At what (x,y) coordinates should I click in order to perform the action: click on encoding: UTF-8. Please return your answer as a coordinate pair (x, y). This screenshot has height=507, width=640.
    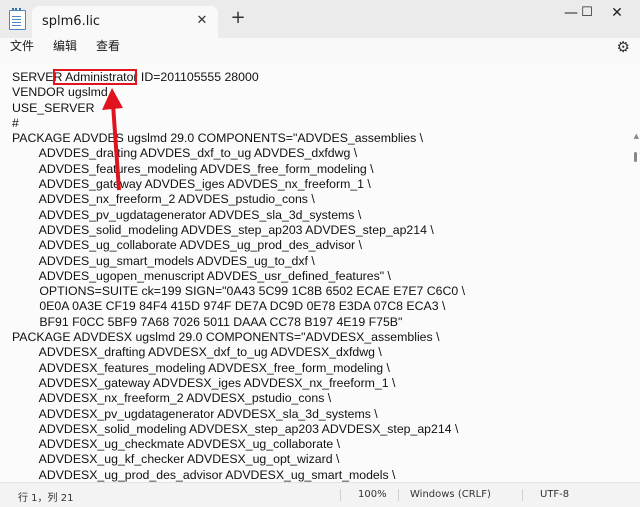
    Looking at the image, I should click on (555, 494).